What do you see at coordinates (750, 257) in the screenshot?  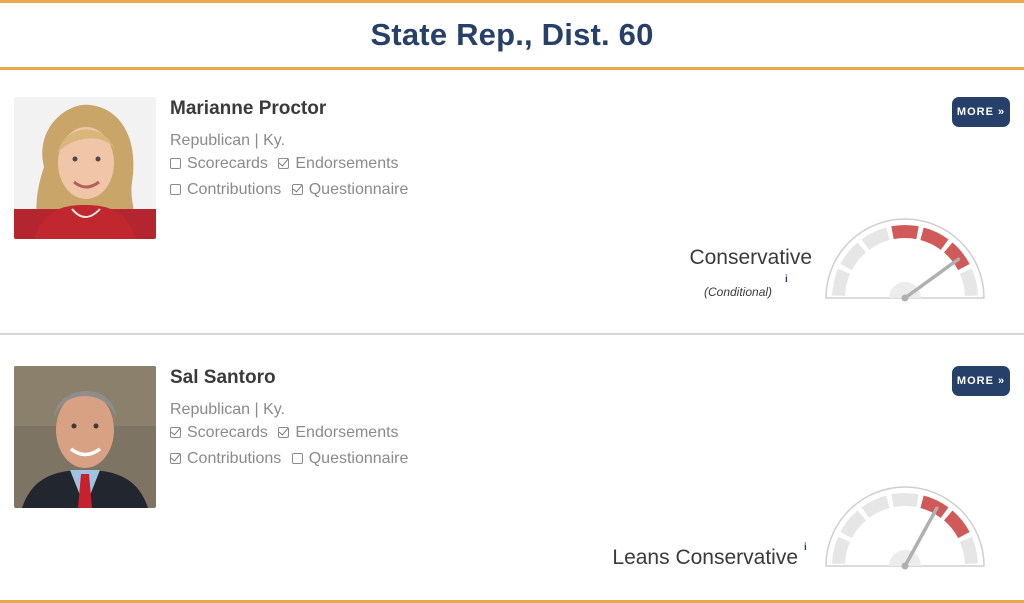 I see `rating-label: Conservative` at bounding box center [750, 257].